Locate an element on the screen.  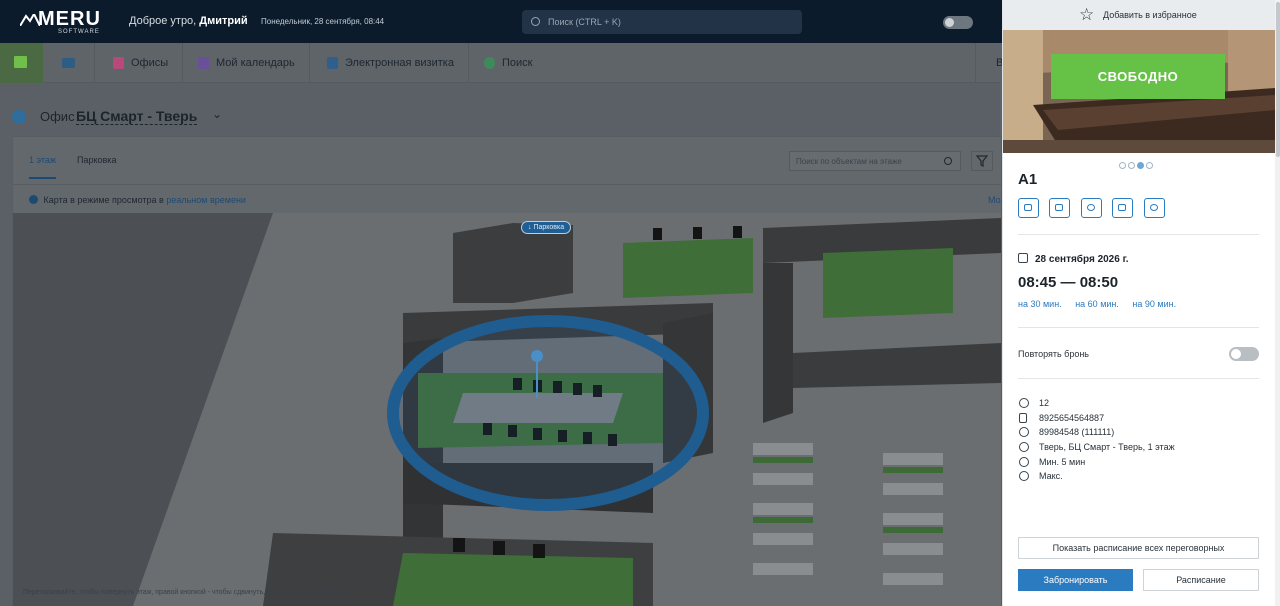
booking-time-range: 08:45 — 08:50 is located at coordinates (1068, 282).